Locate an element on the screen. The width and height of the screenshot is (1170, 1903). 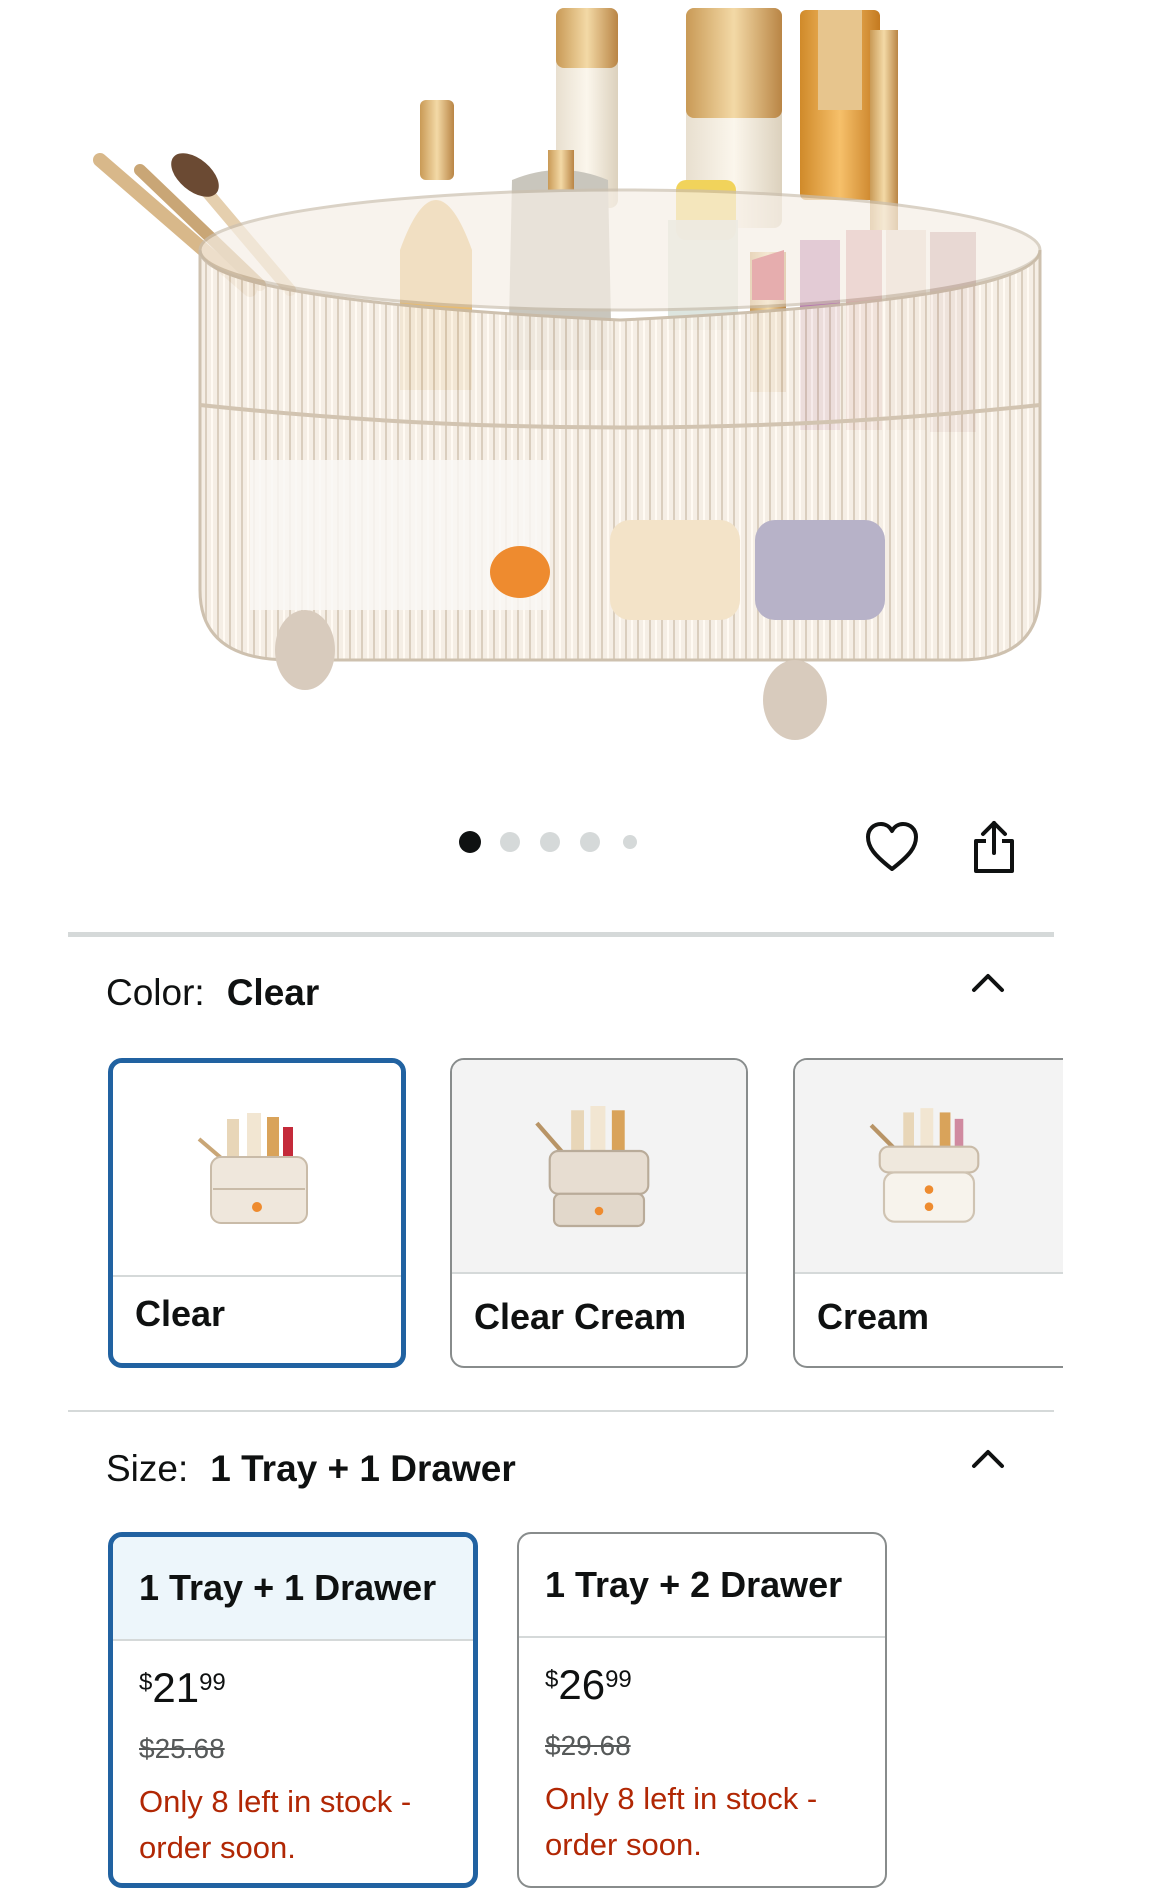
size-selector-label: Size: 1 Tray + 1 Drawer is located at coordinates (311, 1469).